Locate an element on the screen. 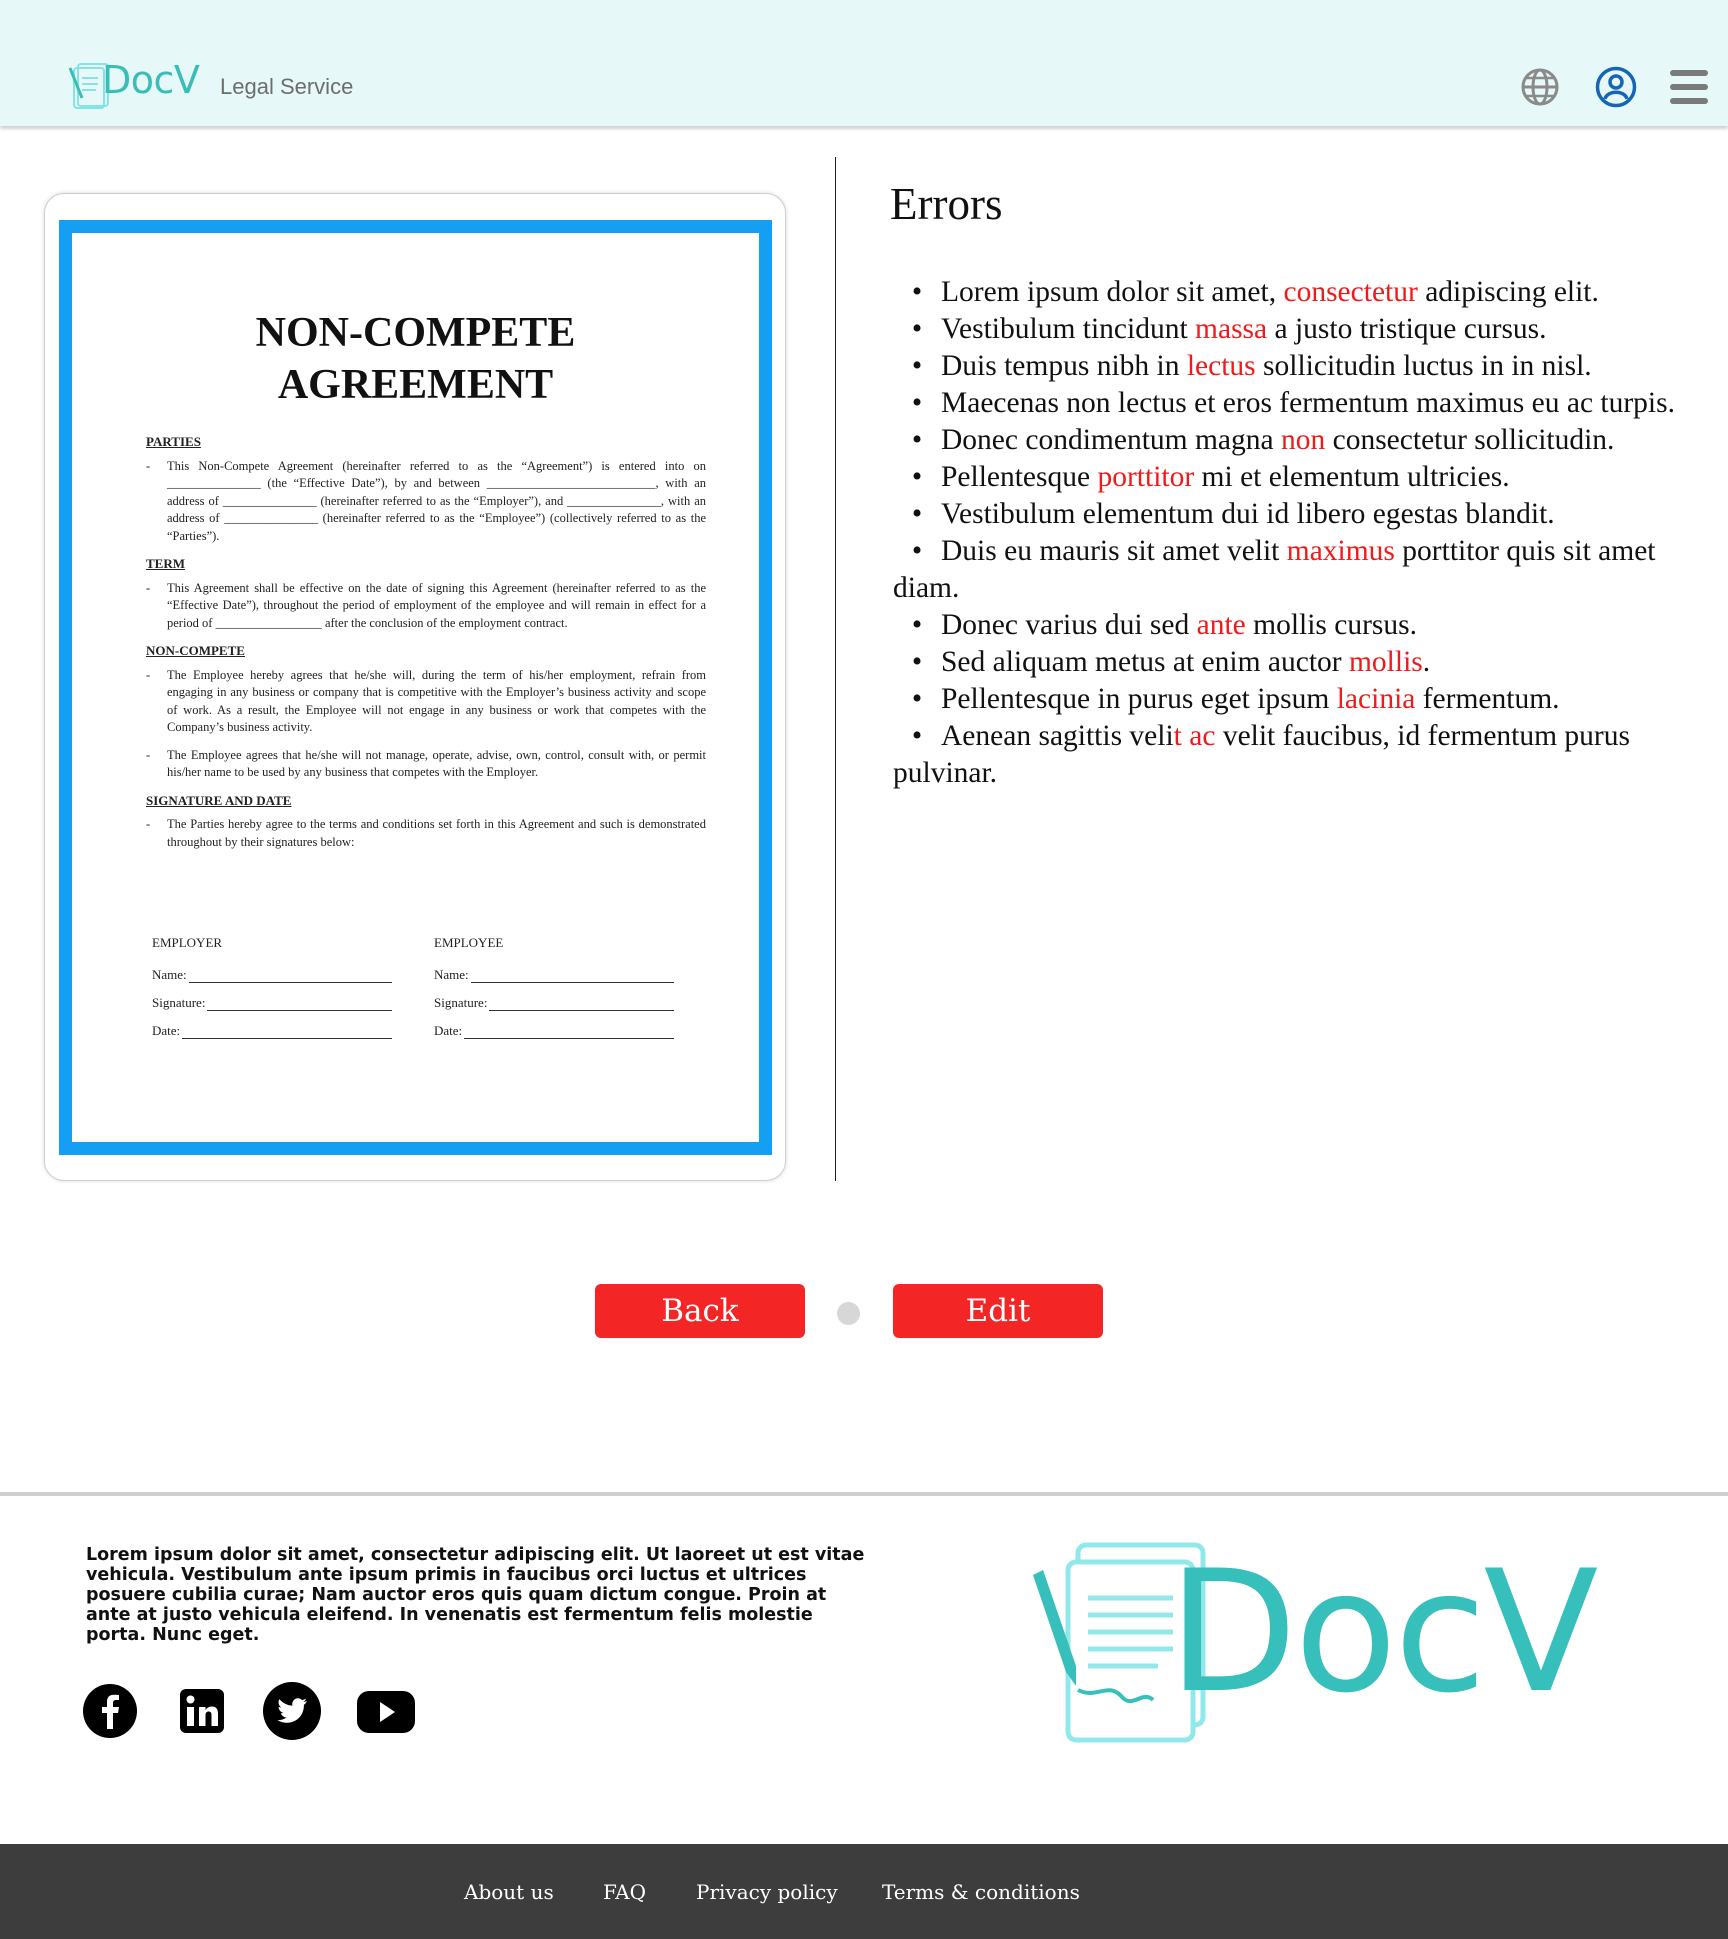 This screenshot has height=1939, width=1728. youtube-icon is located at coordinates (386, 1711).